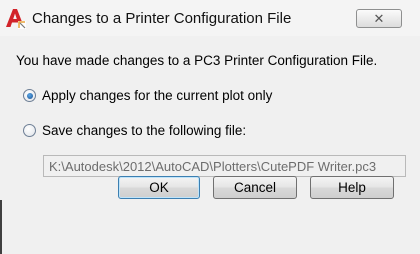  Describe the element at coordinates (144, 130) in the screenshot. I see `option-save-label: Save changes to the following file:` at that location.